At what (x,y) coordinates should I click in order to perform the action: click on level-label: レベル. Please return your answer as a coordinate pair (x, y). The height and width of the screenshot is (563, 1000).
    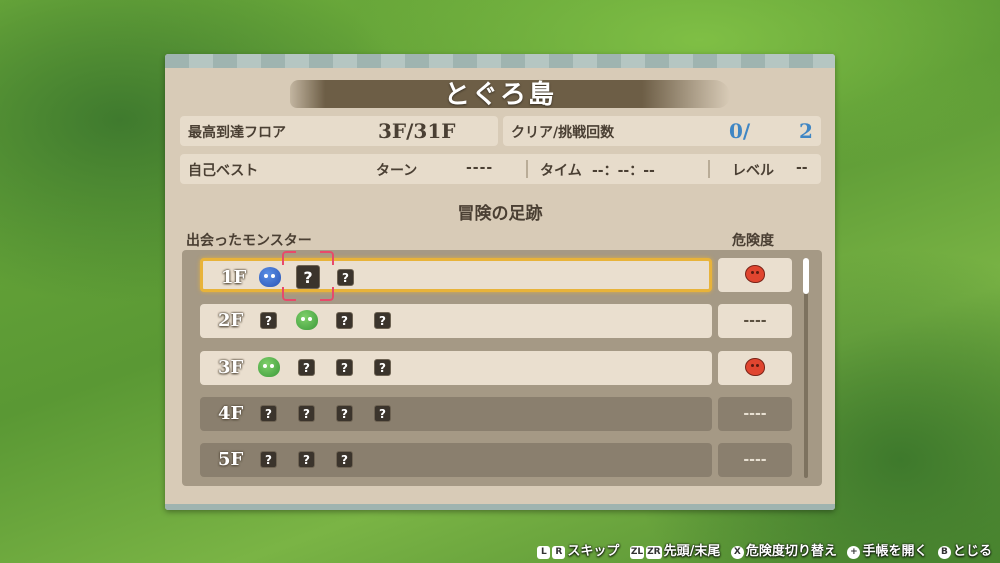
    Looking at the image, I should click on (753, 171).